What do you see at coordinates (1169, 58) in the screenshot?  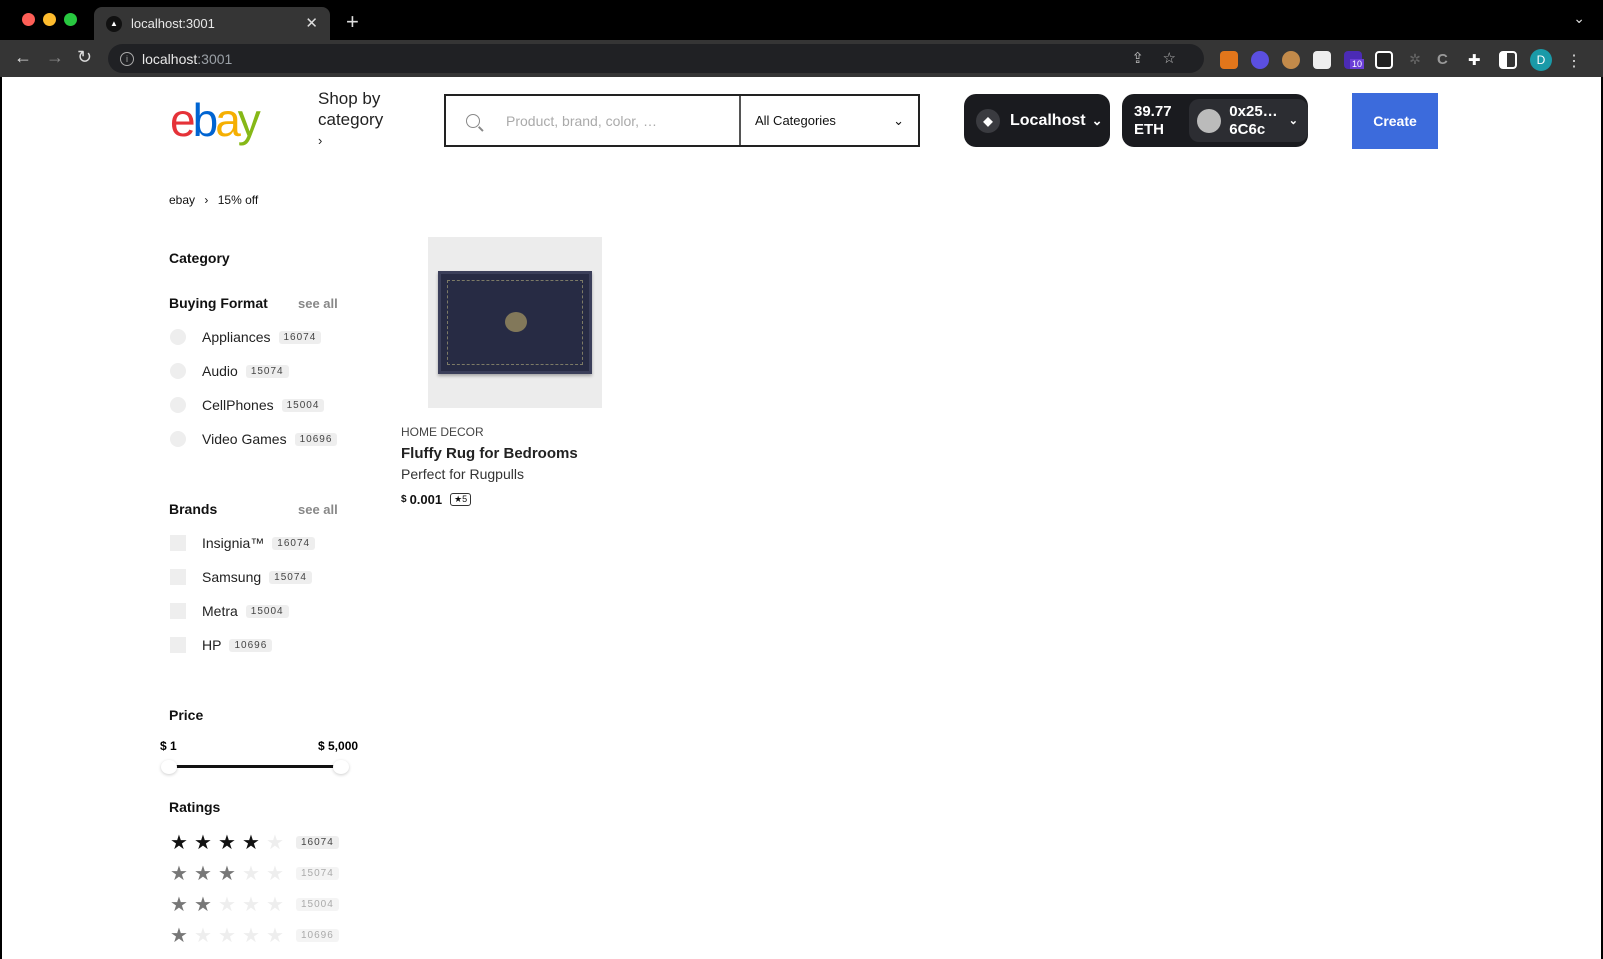 I see `bookmark-star-icon: ☆` at bounding box center [1169, 58].